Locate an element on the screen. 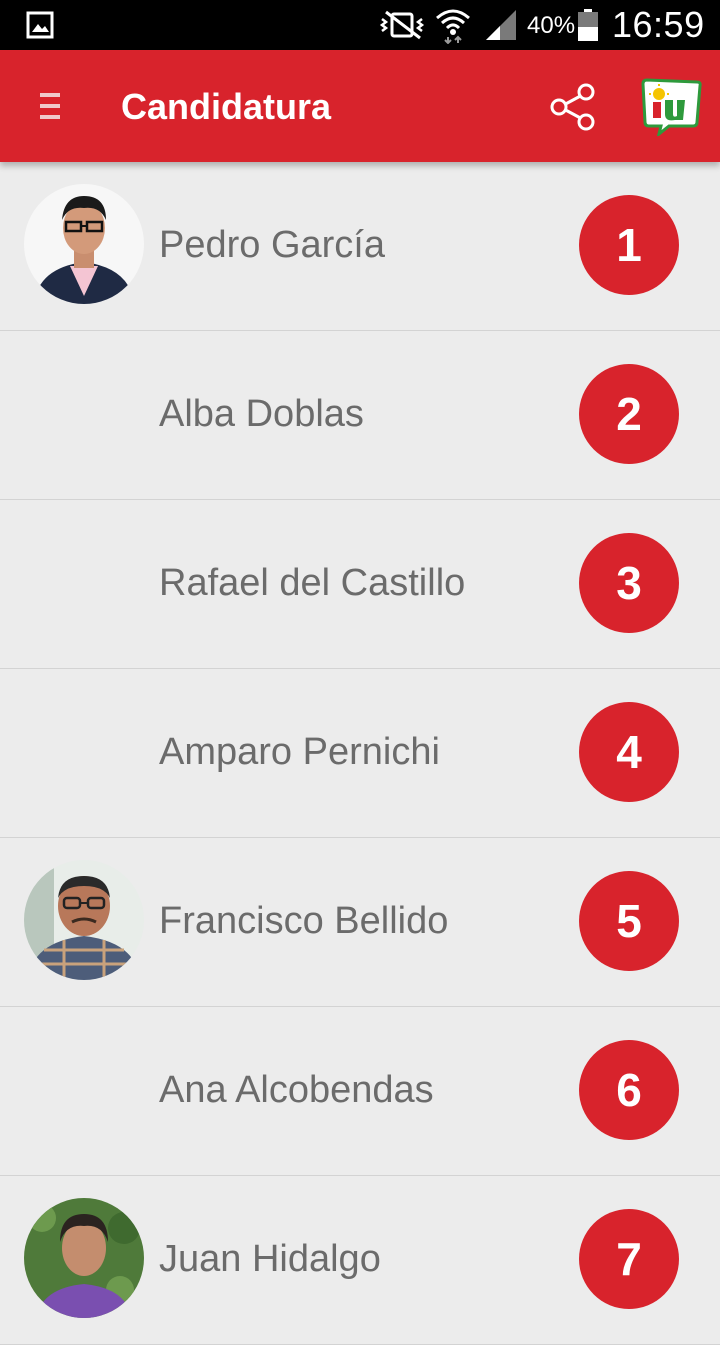  candidate-number-badge: 1 is located at coordinates (629, 245).